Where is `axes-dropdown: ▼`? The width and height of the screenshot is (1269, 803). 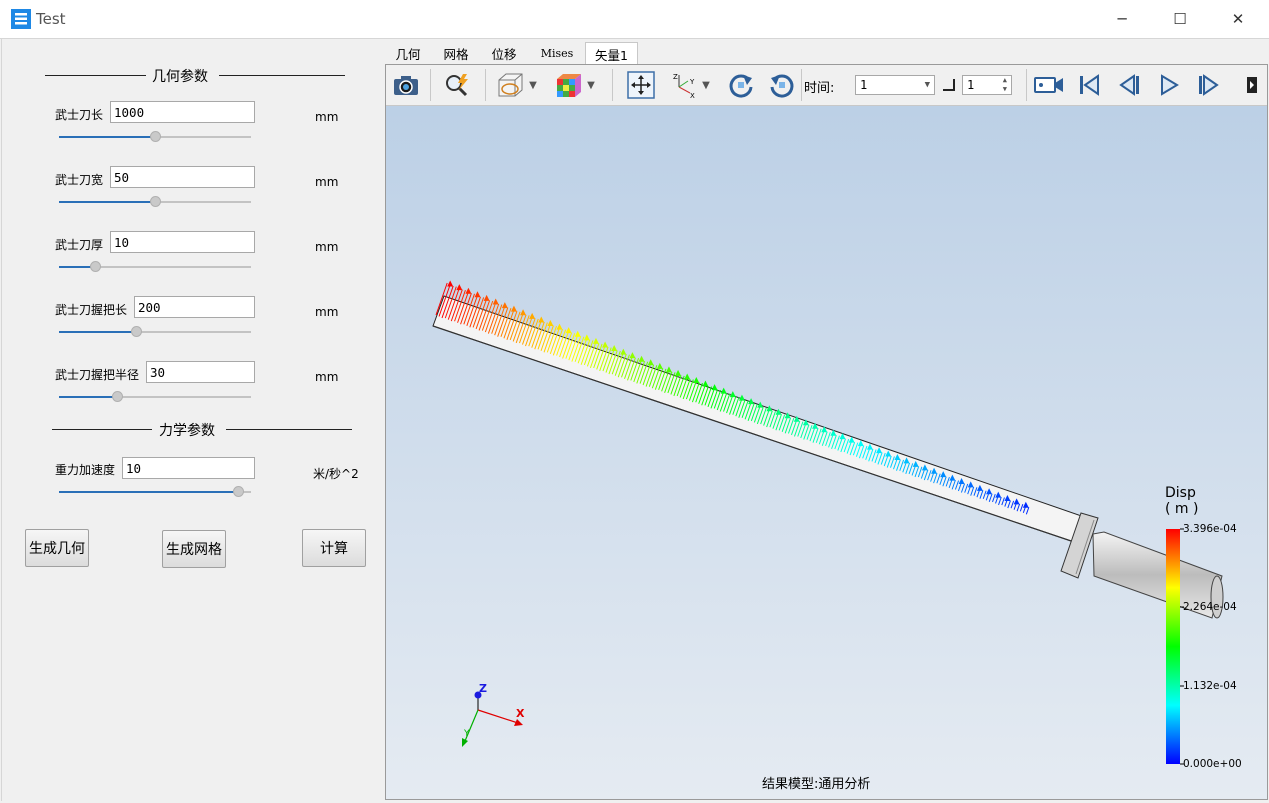
axes-dropdown: ▼ is located at coordinates (706, 85).